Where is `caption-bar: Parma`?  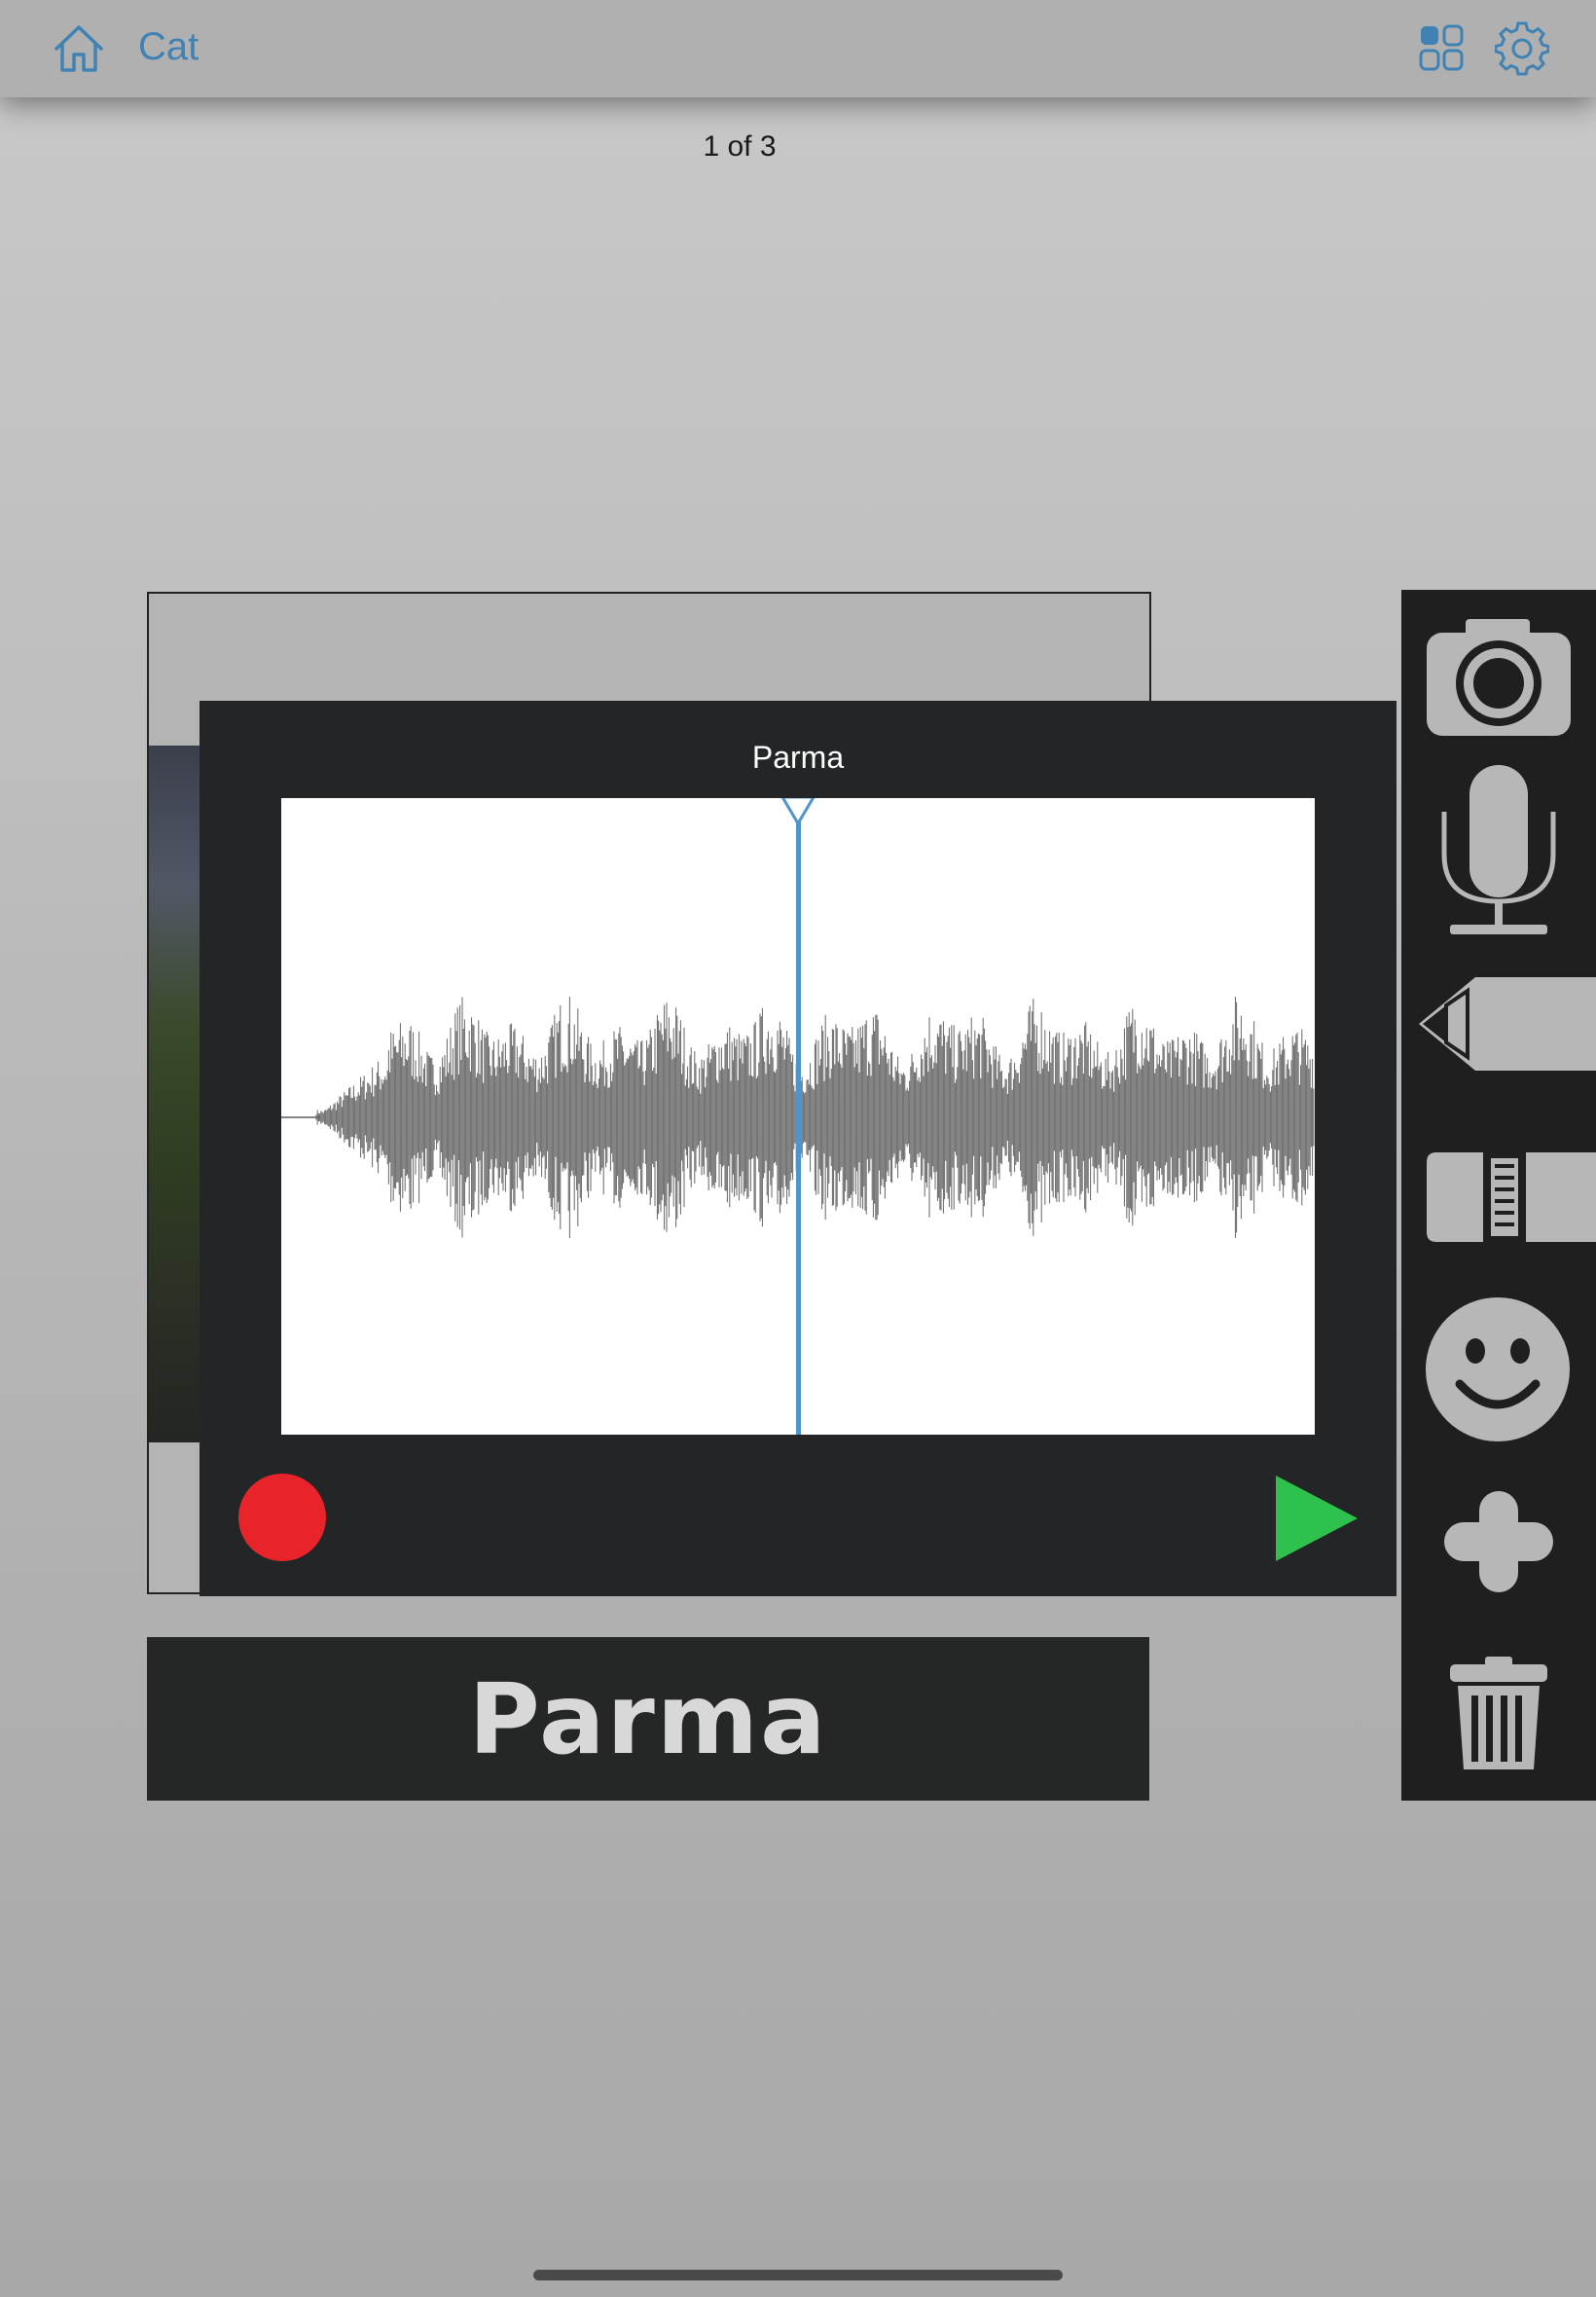 caption-bar: Parma is located at coordinates (648, 1719).